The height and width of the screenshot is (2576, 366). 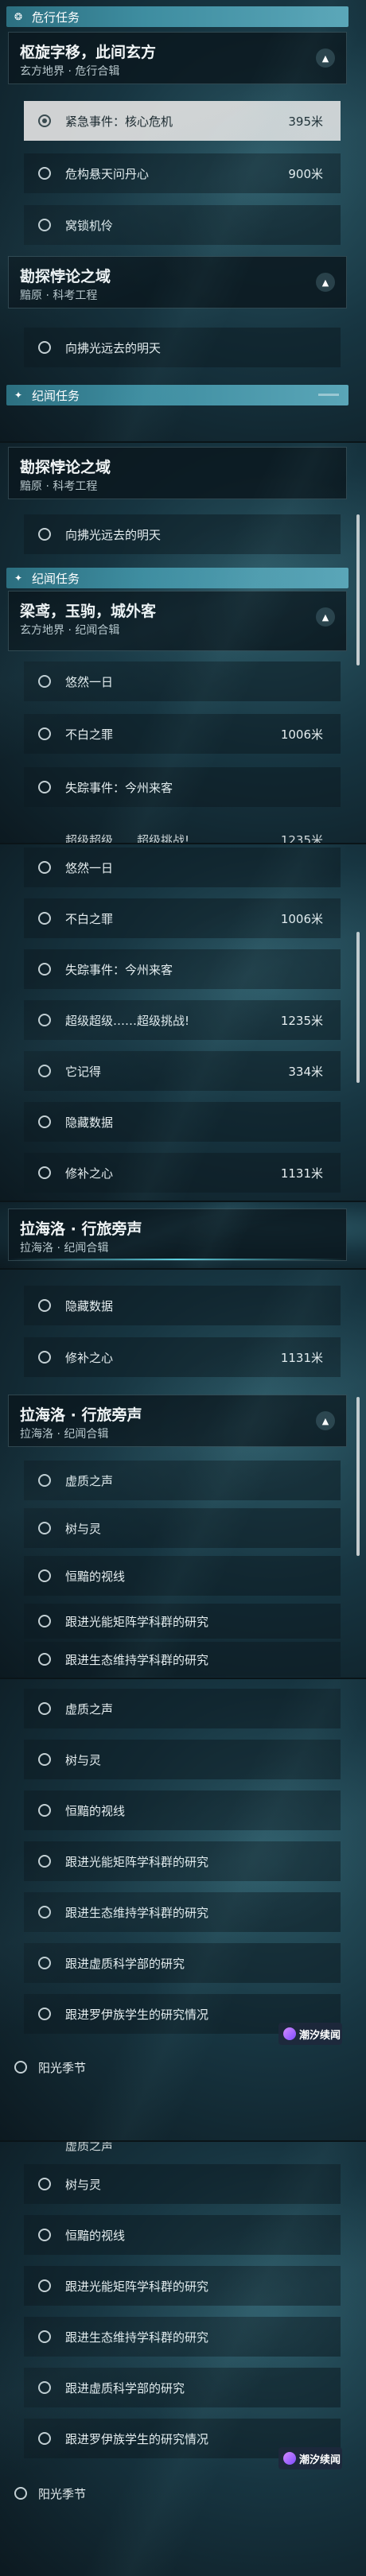 What do you see at coordinates (89, 2148) in the screenshot?
I see `quest-item-label: 虚质之声` at bounding box center [89, 2148].